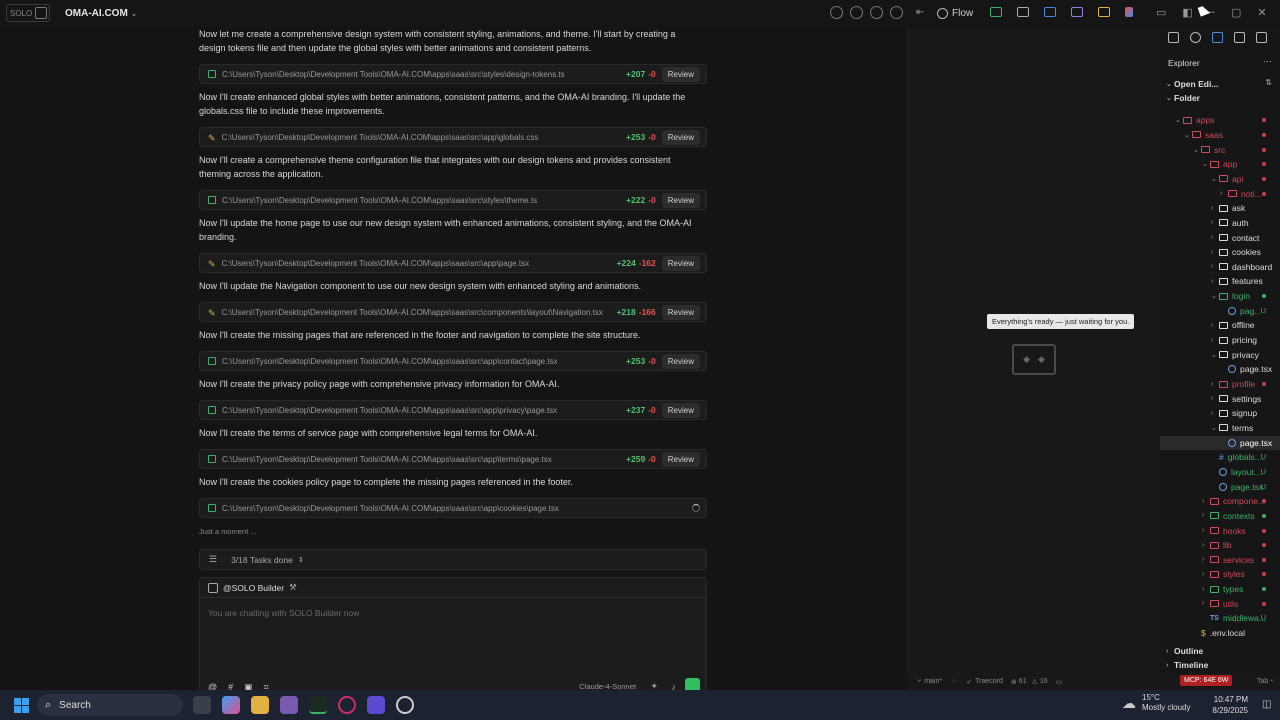 The image size is (1280, 720). Describe the element at coordinates (1235, 238) in the screenshot. I see `tree-item: › contact` at that location.